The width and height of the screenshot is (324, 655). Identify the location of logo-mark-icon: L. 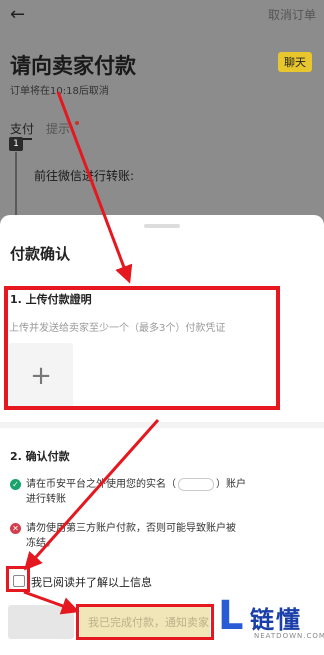
(231, 616).